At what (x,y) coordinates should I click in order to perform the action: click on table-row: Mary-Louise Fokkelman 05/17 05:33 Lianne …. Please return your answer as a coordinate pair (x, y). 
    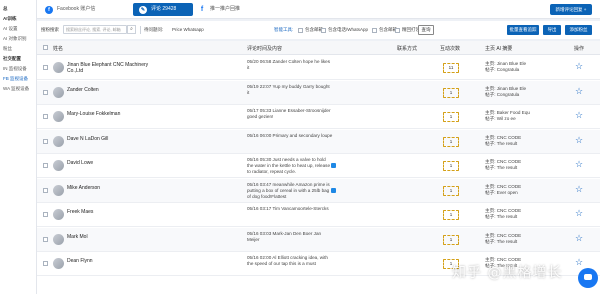
    Looking at the image, I should click on (318, 117).